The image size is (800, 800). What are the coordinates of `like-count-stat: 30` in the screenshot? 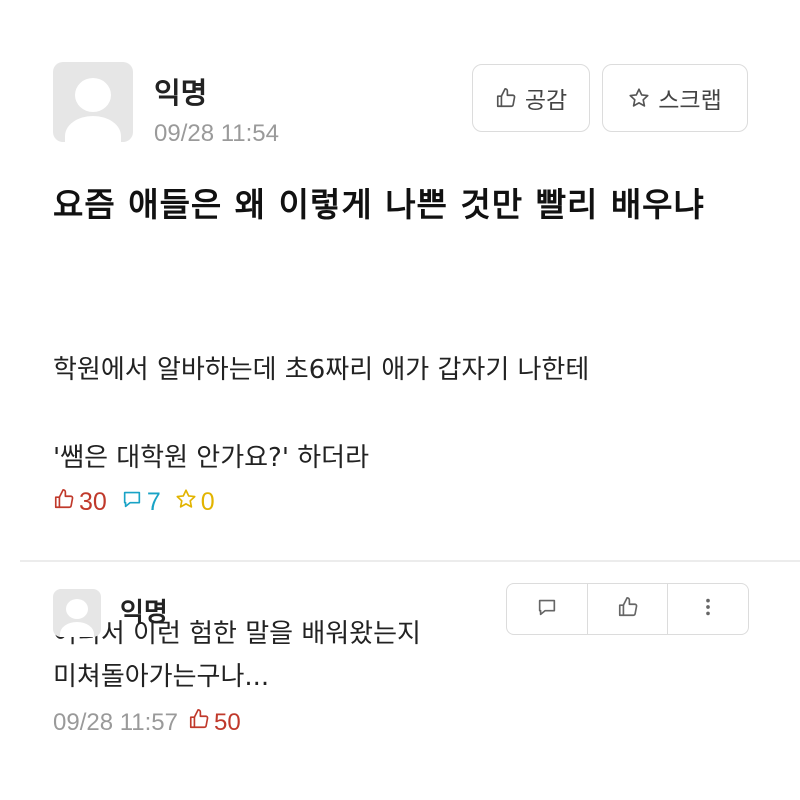 It's located at (80, 502).